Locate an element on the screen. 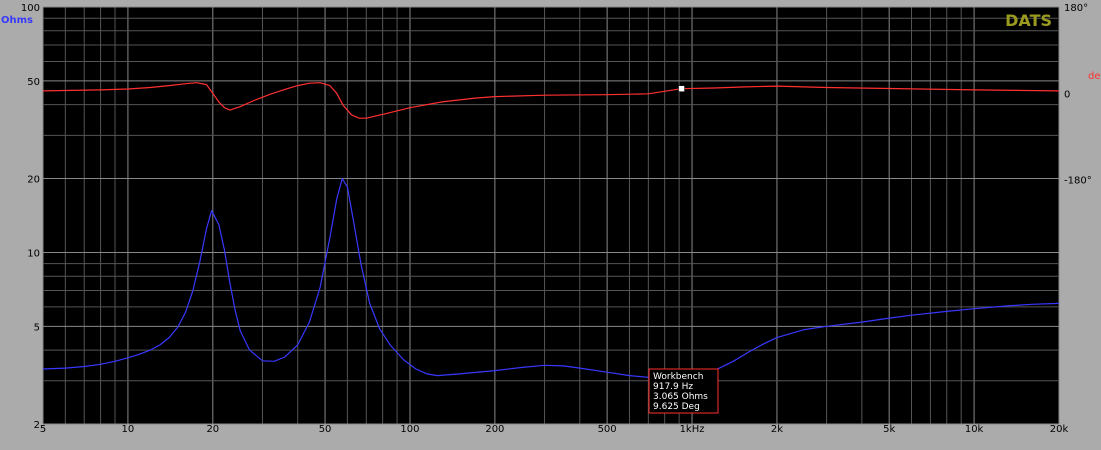 This screenshot has width=1101, height=450. y-left-tick-label: 2 is located at coordinates (37, 425).